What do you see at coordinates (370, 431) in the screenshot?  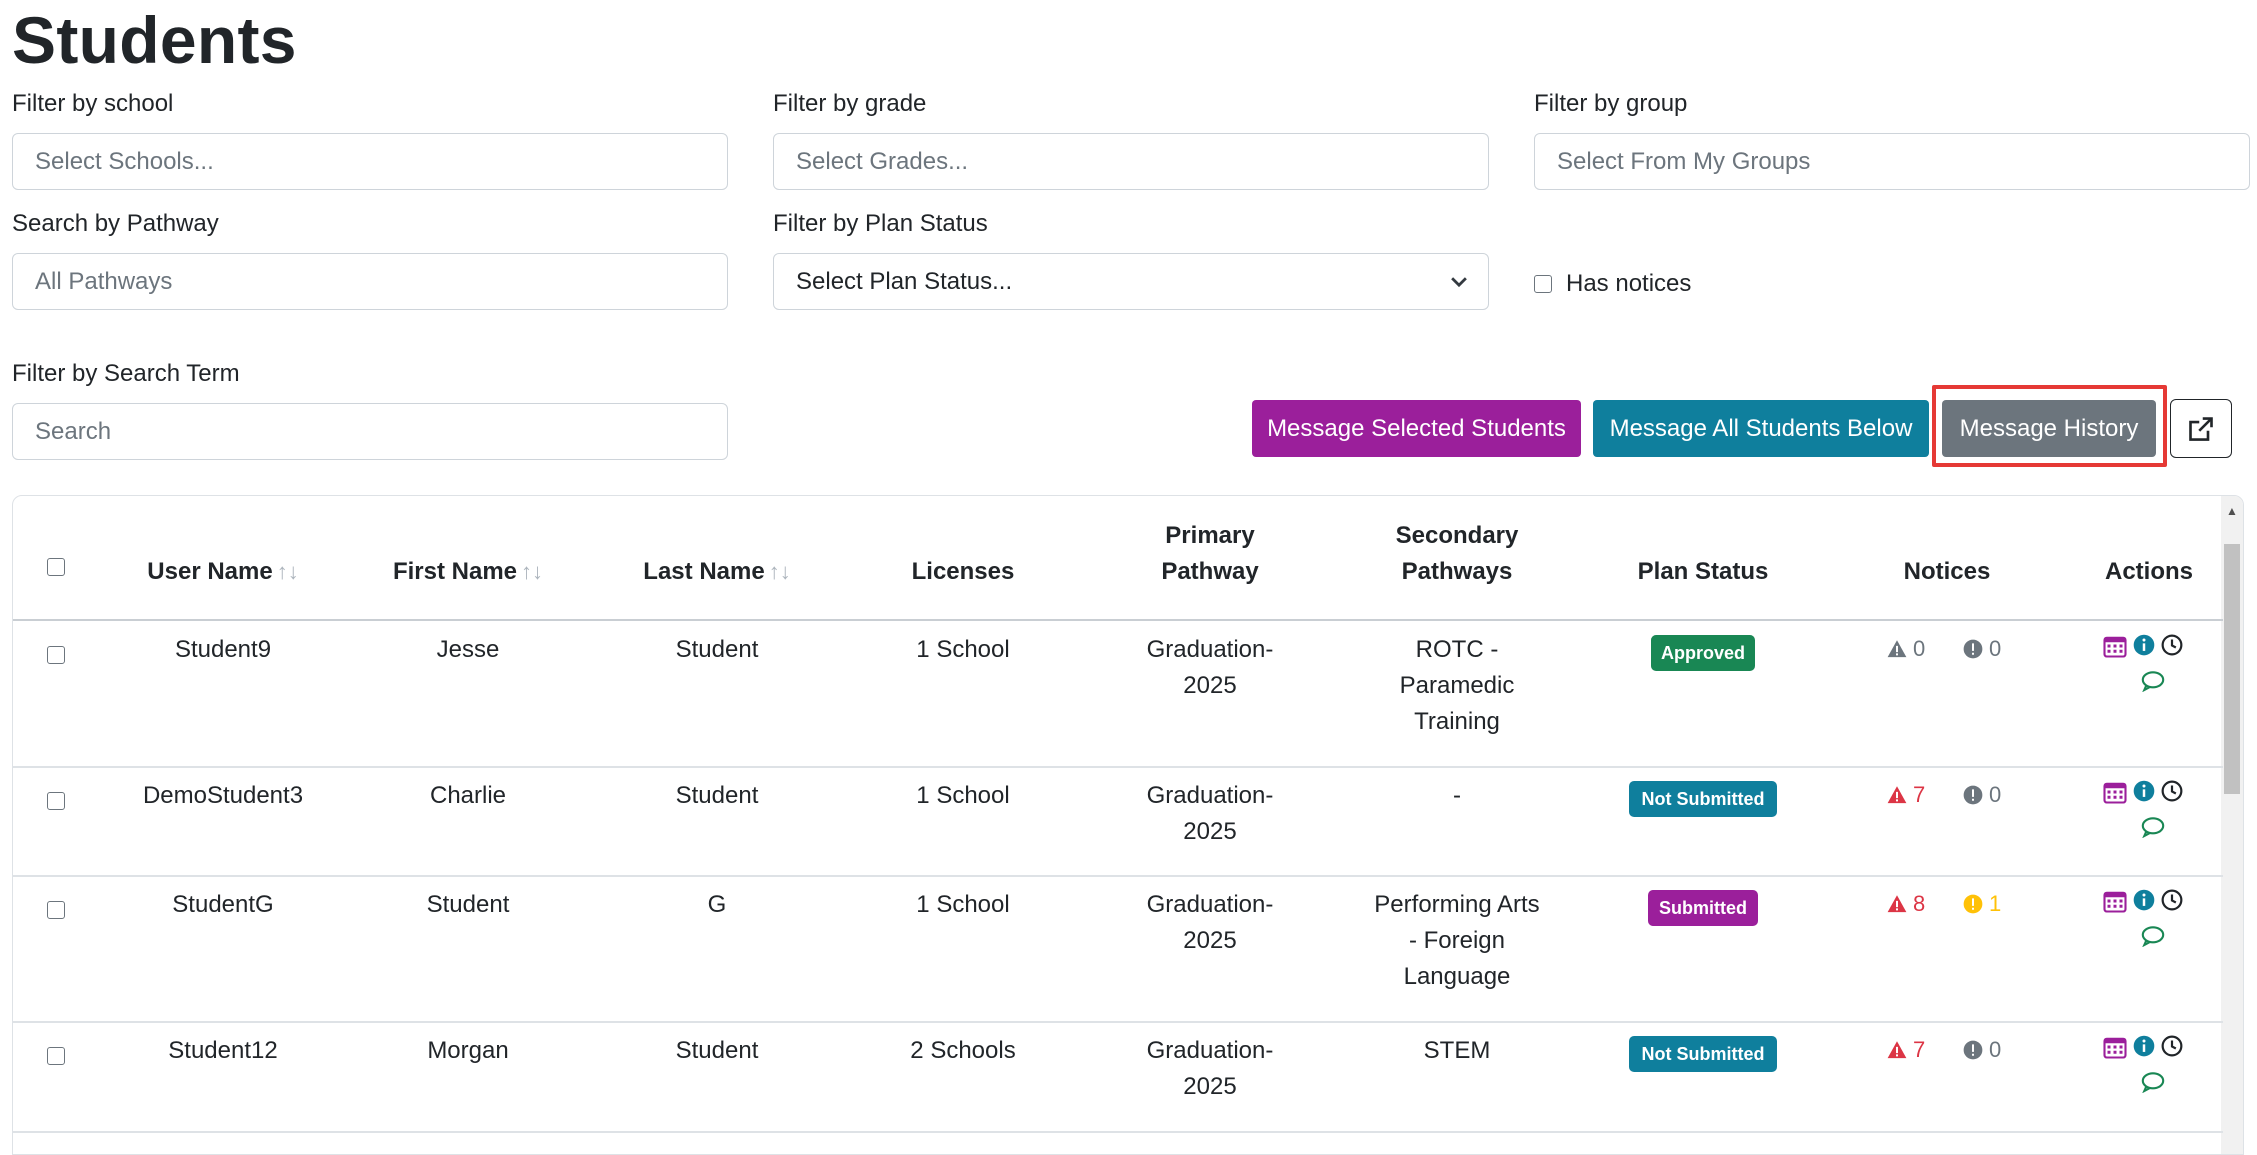 I see `search-input: Search` at bounding box center [370, 431].